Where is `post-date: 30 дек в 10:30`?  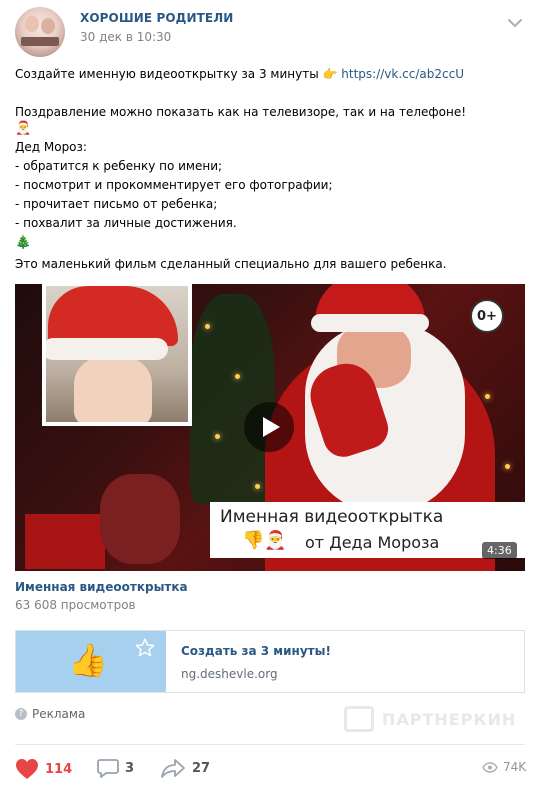
post-date: 30 дек в 10:30 is located at coordinates (125, 37).